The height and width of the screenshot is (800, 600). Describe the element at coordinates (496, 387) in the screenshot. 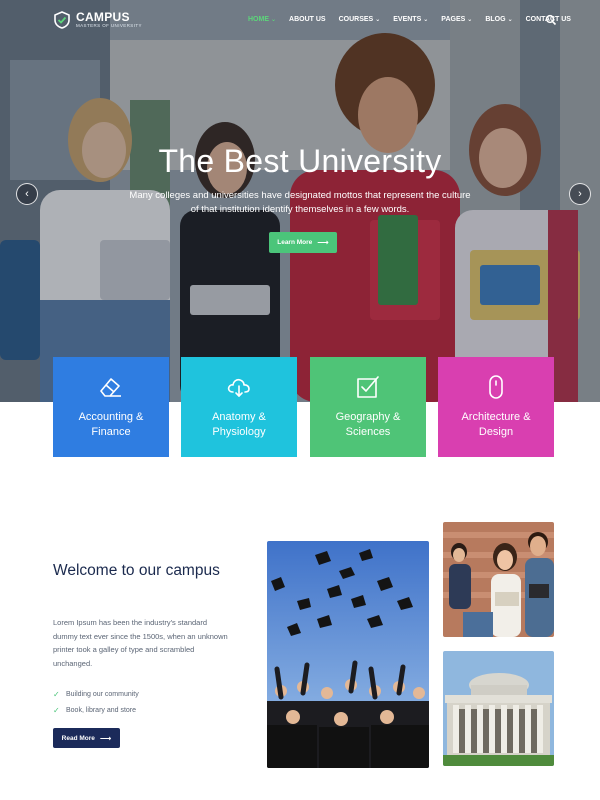

I see `mouse-icon` at that location.